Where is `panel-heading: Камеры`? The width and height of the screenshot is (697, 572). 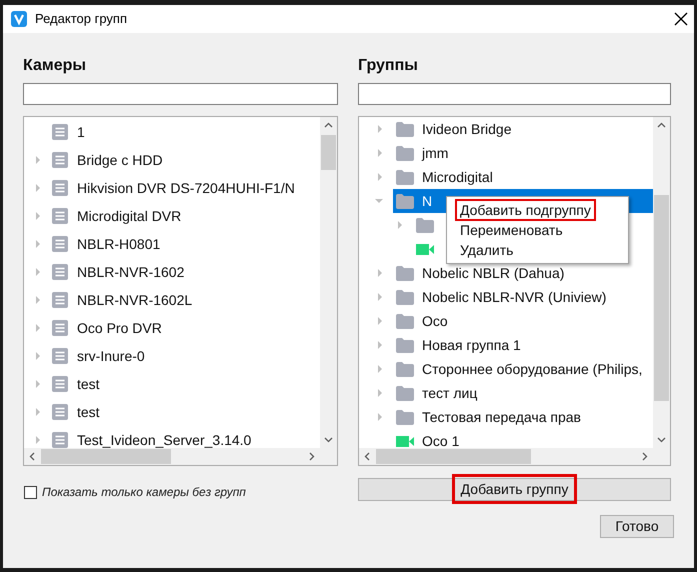 panel-heading: Камеры is located at coordinates (55, 66).